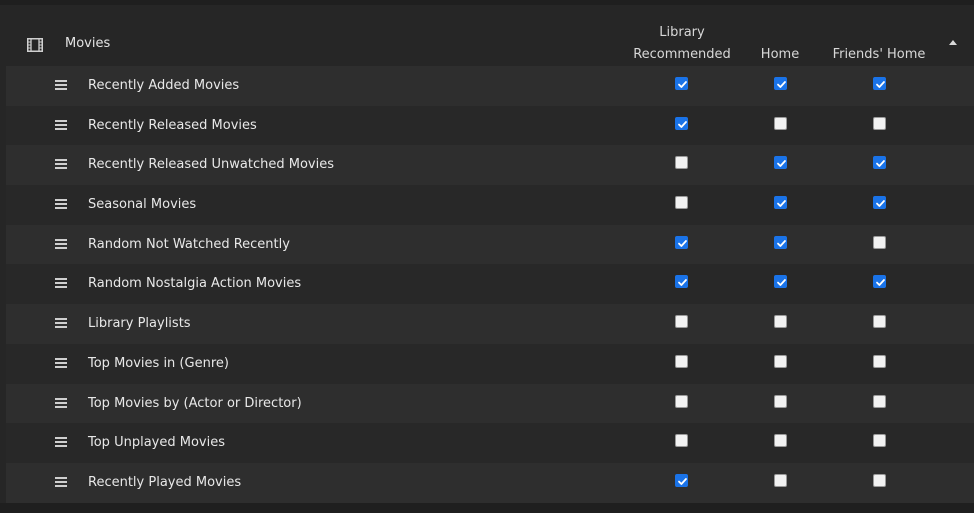 Image resolution: width=974 pixels, height=513 pixels. I want to click on hub-row: Seasonal Movies, so click(490, 205).